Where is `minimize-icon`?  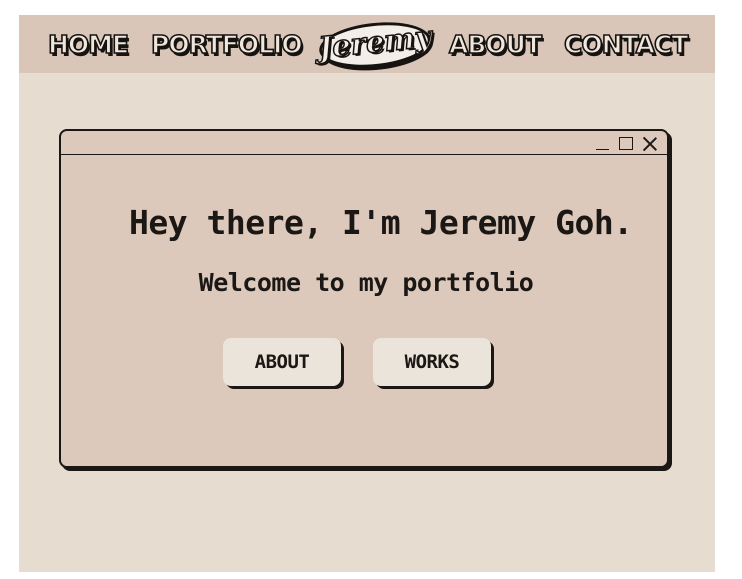 minimize-icon is located at coordinates (602, 144).